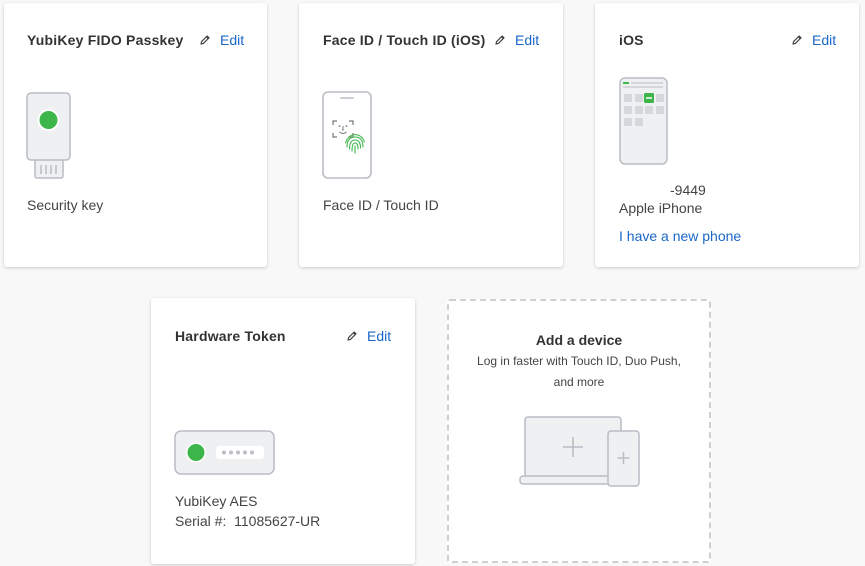 This screenshot has height=566, width=865. What do you see at coordinates (48, 135) in the screenshot?
I see `security-key-icon` at bounding box center [48, 135].